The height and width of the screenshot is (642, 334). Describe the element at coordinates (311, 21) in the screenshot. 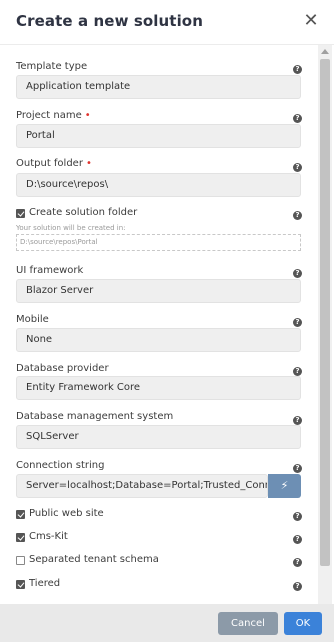

I see `close-icon: ✕` at that location.